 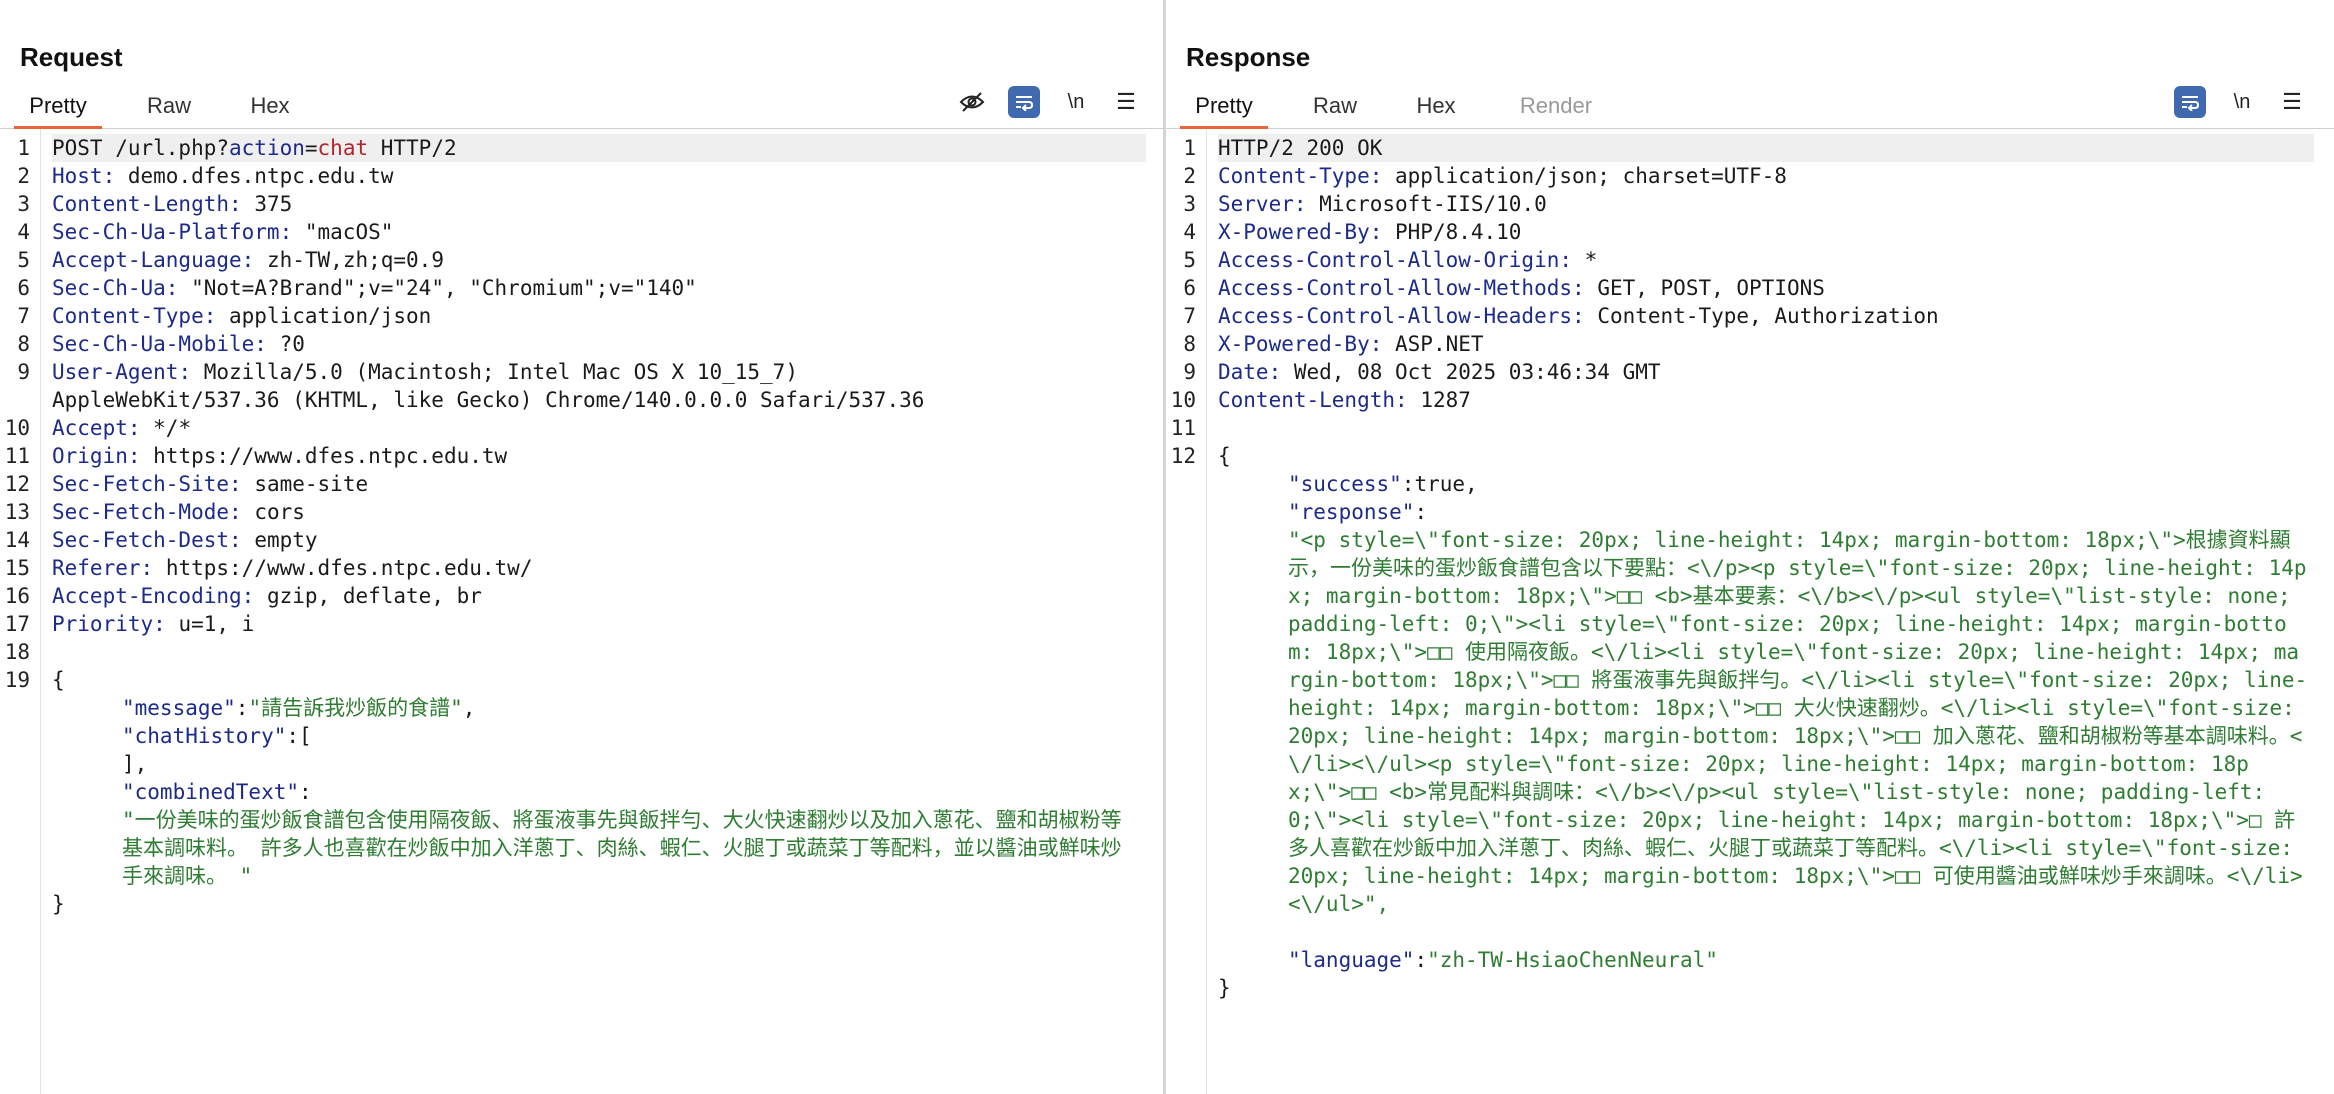 What do you see at coordinates (23, 260) in the screenshot?
I see `line-number: 5` at bounding box center [23, 260].